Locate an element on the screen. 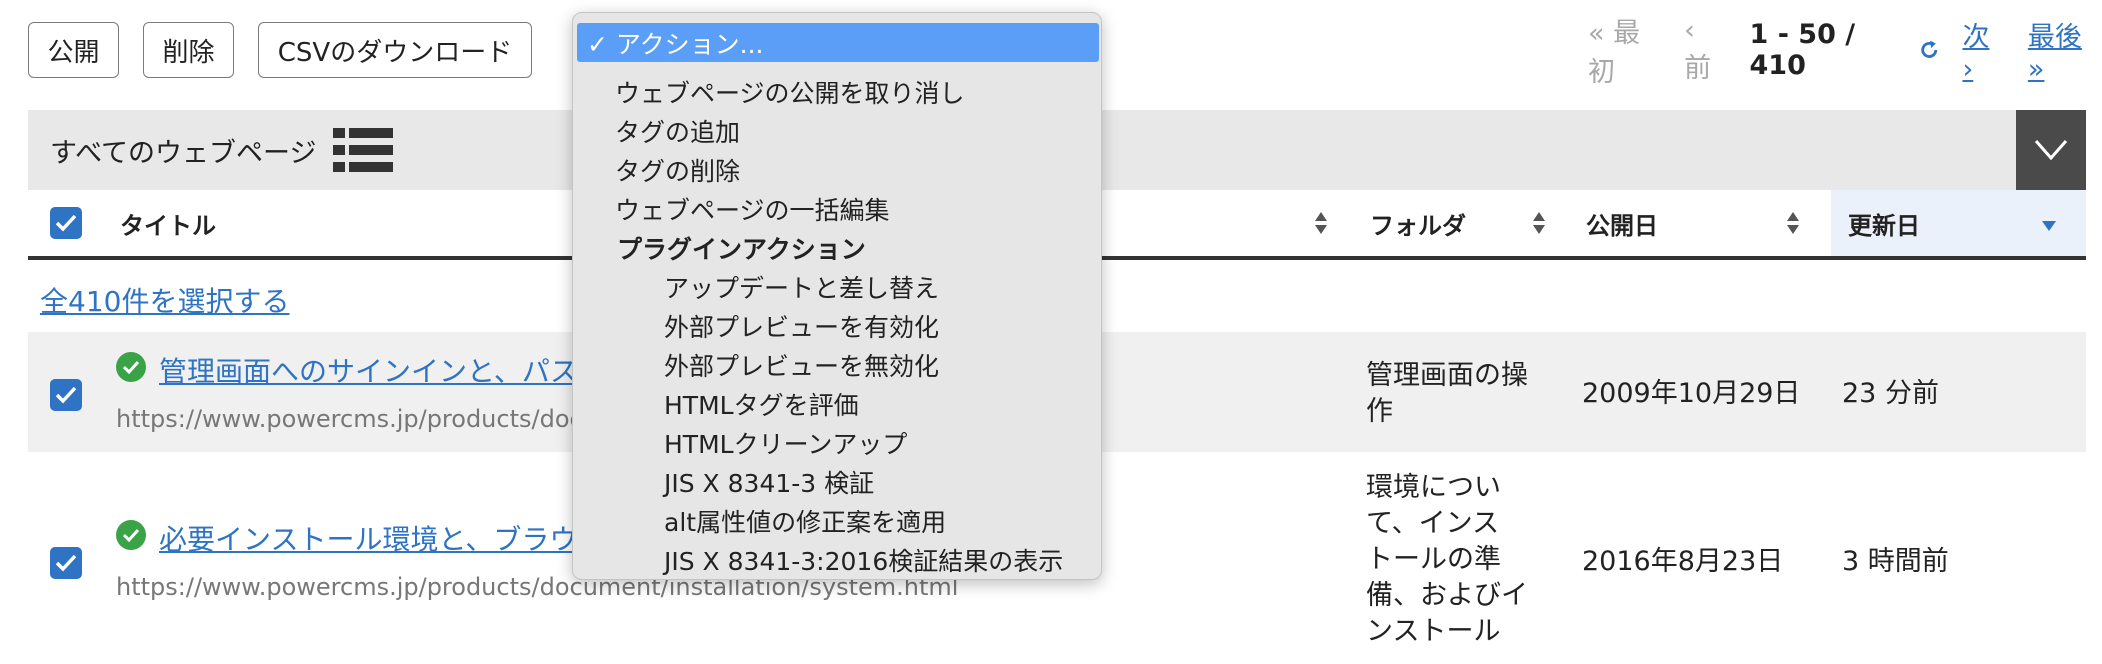 The image size is (2102, 664). column-folder: フォルダ is located at coordinates (1418, 223).